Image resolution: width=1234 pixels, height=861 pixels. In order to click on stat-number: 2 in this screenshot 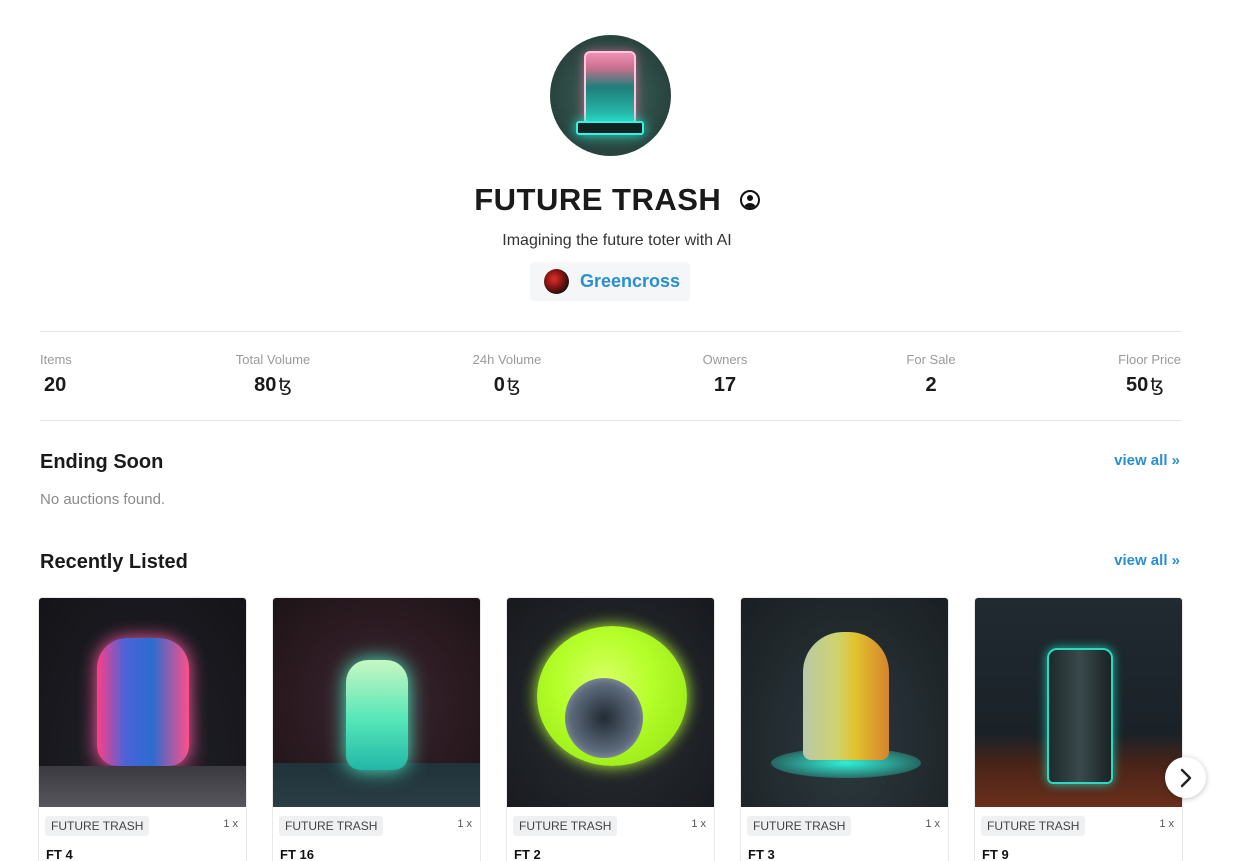, I will do `click(931, 385)`.